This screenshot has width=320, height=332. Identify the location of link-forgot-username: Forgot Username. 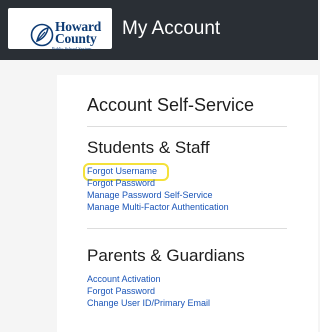
(122, 171).